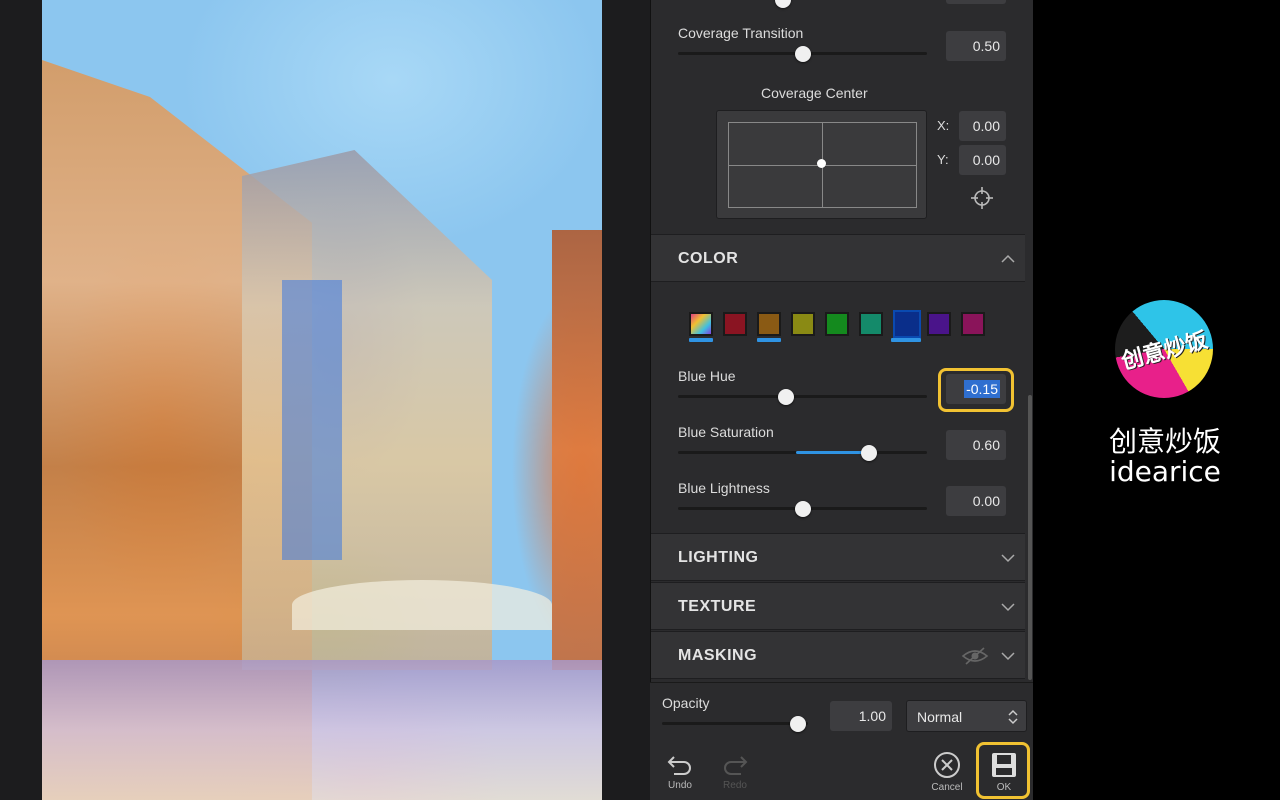 The width and height of the screenshot is (1280, 800). I want to click on blend-mode-select: Normal, so click(966, 716).